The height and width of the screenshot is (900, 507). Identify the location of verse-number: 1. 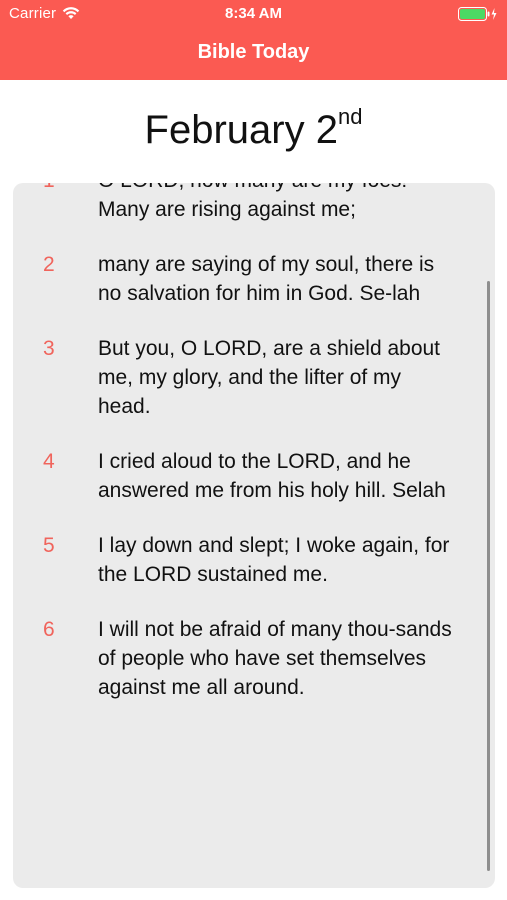
(53, 189).